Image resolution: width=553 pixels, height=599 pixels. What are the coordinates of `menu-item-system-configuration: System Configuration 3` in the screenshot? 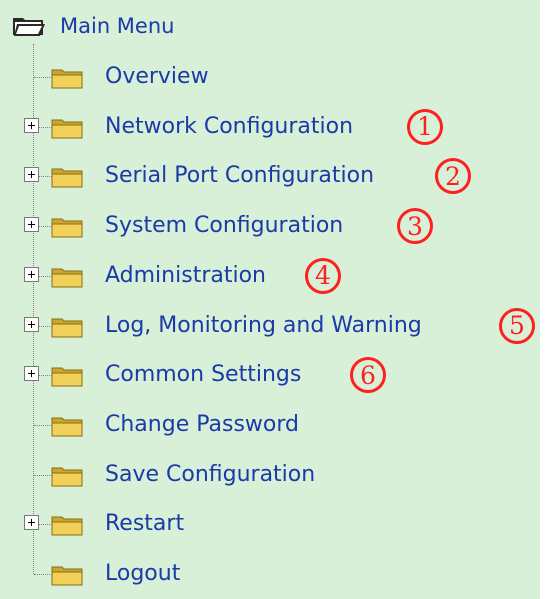 It's located at (270, 226).